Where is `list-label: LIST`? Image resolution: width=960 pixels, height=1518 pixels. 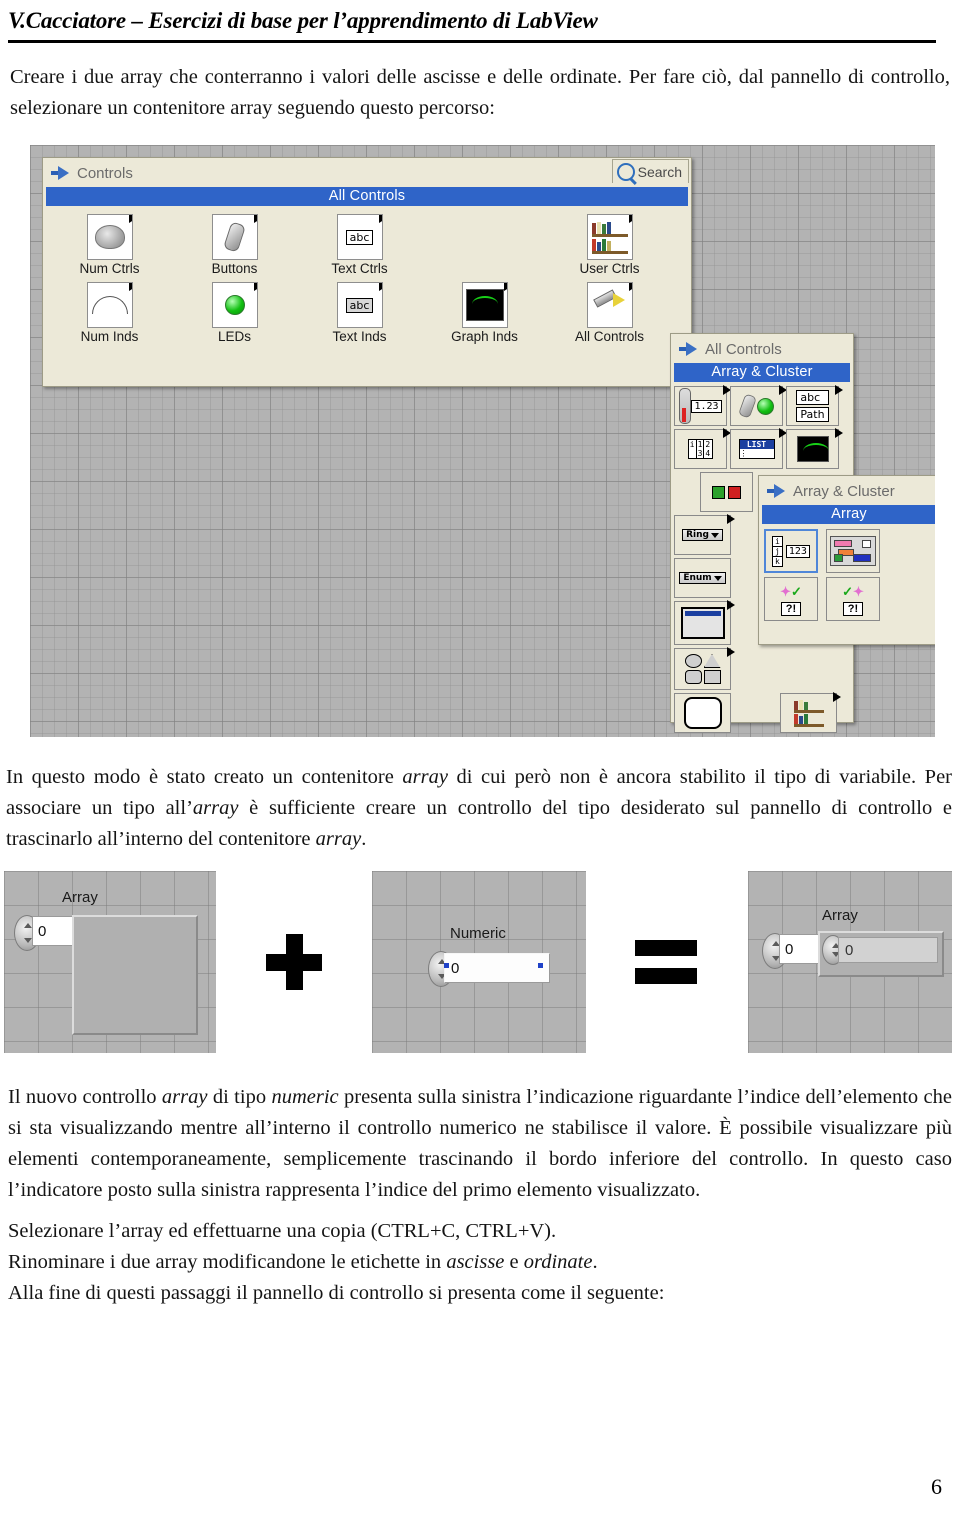 list-label: LIST is located at coordinates (756, 444).